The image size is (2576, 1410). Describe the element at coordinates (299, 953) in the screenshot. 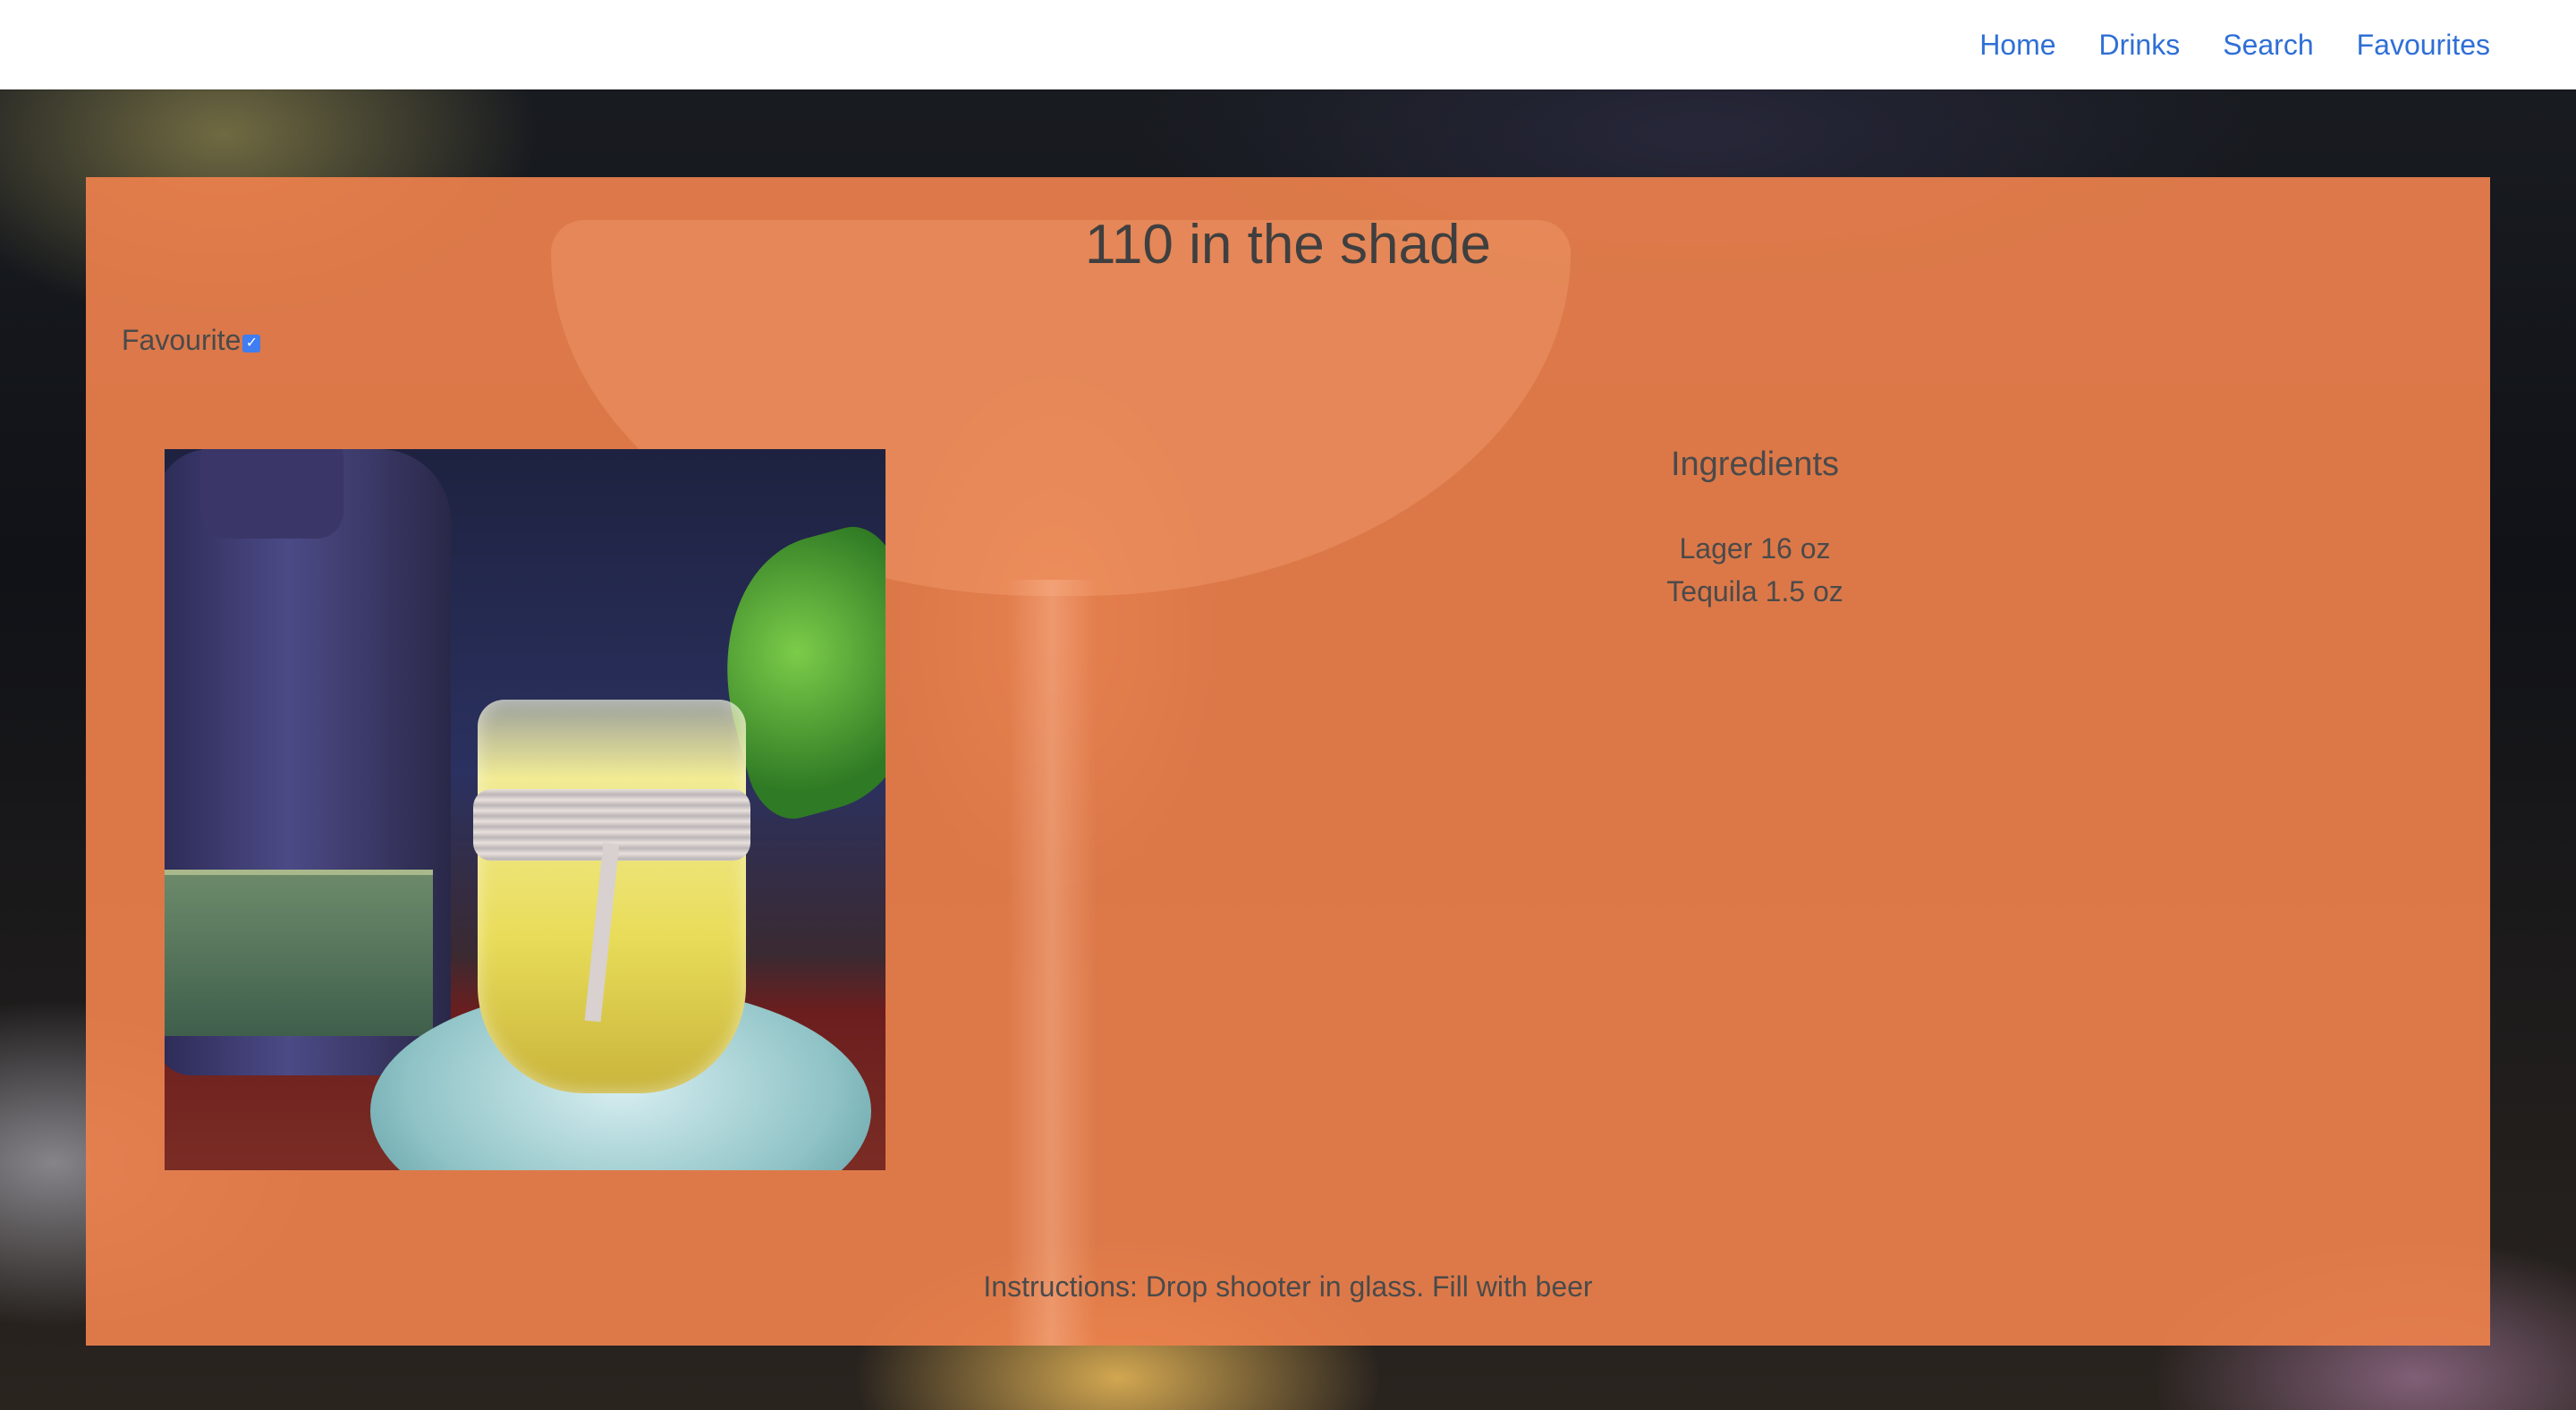

I see `bottle-label-shape` at that location.